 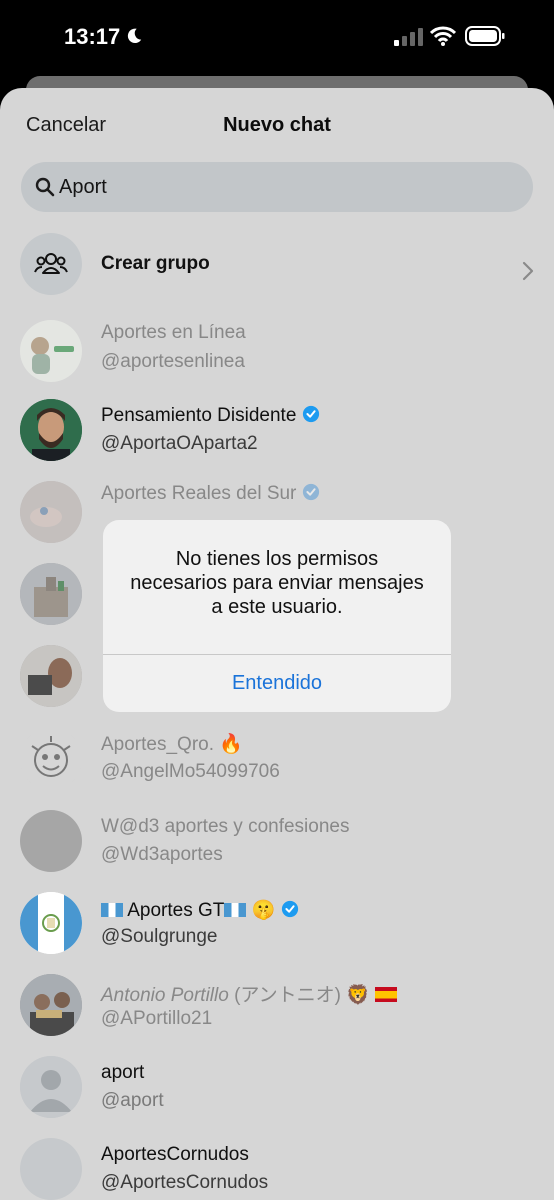 I want to click on fire-emoji: 🔥, so click(x=231, y=744).